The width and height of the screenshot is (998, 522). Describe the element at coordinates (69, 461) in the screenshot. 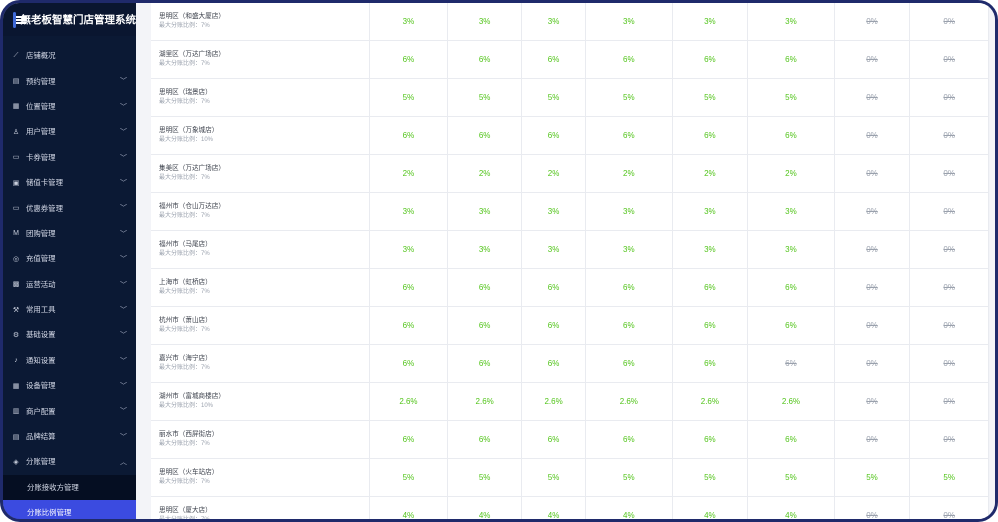

I see `sidebar-item-16: ◈ 分账管理 ︿` at that location.